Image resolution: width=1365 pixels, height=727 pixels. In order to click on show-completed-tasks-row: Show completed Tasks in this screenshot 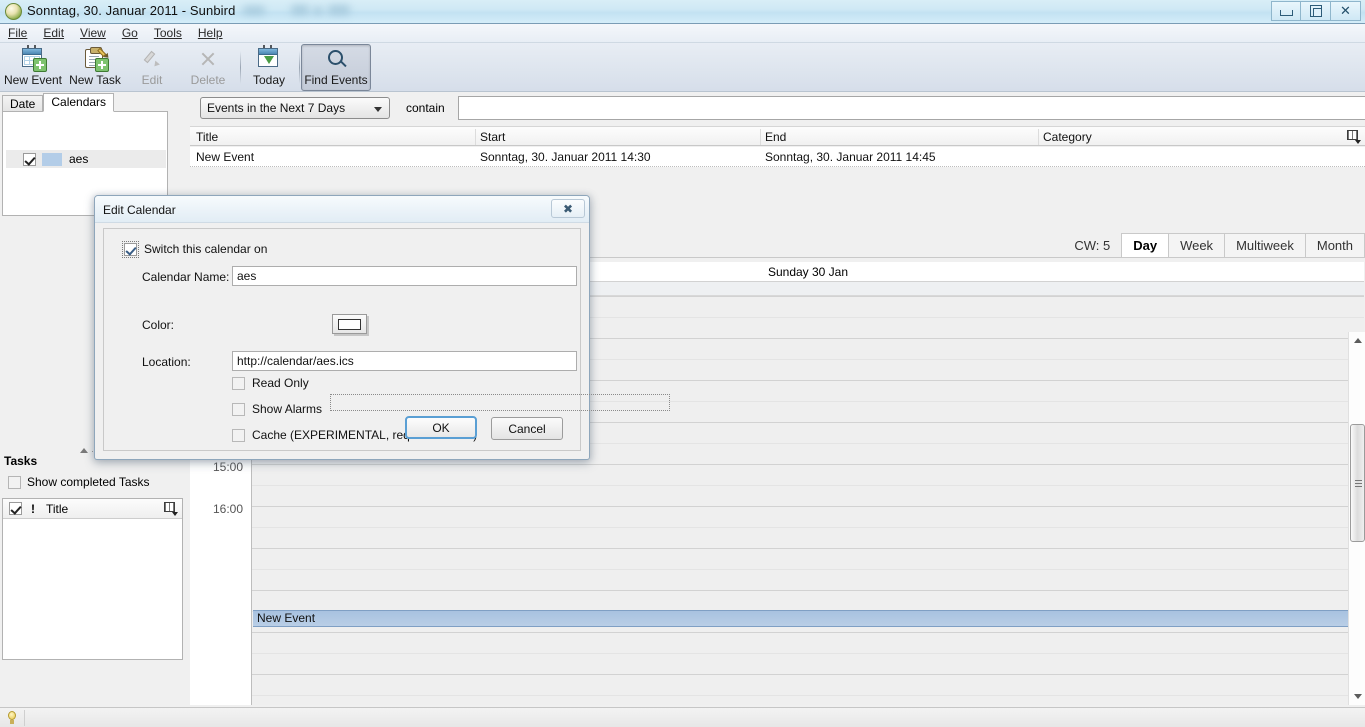, I will do `click(79, 482)`.